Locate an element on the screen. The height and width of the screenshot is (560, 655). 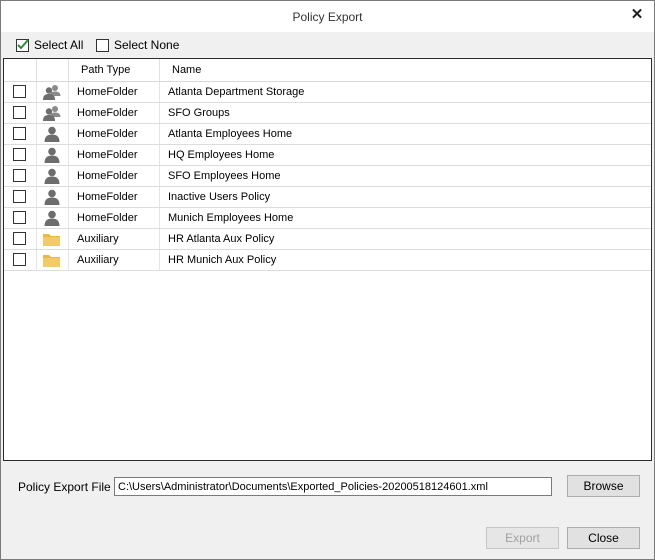
table-row: HomeFolder SFO Employees Home is located at coordinates (327, 176).